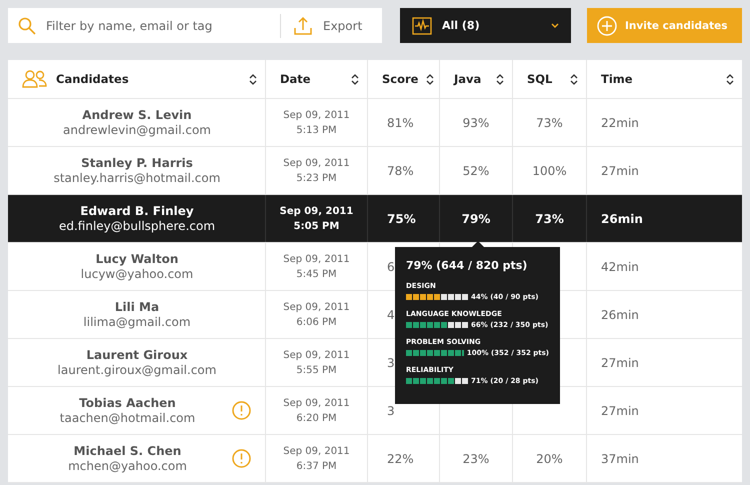 Image resolution: width=750 pixels, height=485 pixels. Describe the element at coordinates (137, 163) in the screenshot. I see `candidate-name: Stanley P. Harris` at that location.